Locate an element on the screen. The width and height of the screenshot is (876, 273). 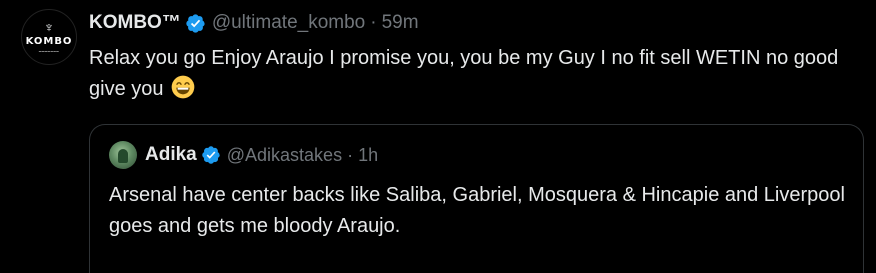
tweet-header: KOMBO™ @ultimate_kombo · 59m is located at coordinates (254, 23).